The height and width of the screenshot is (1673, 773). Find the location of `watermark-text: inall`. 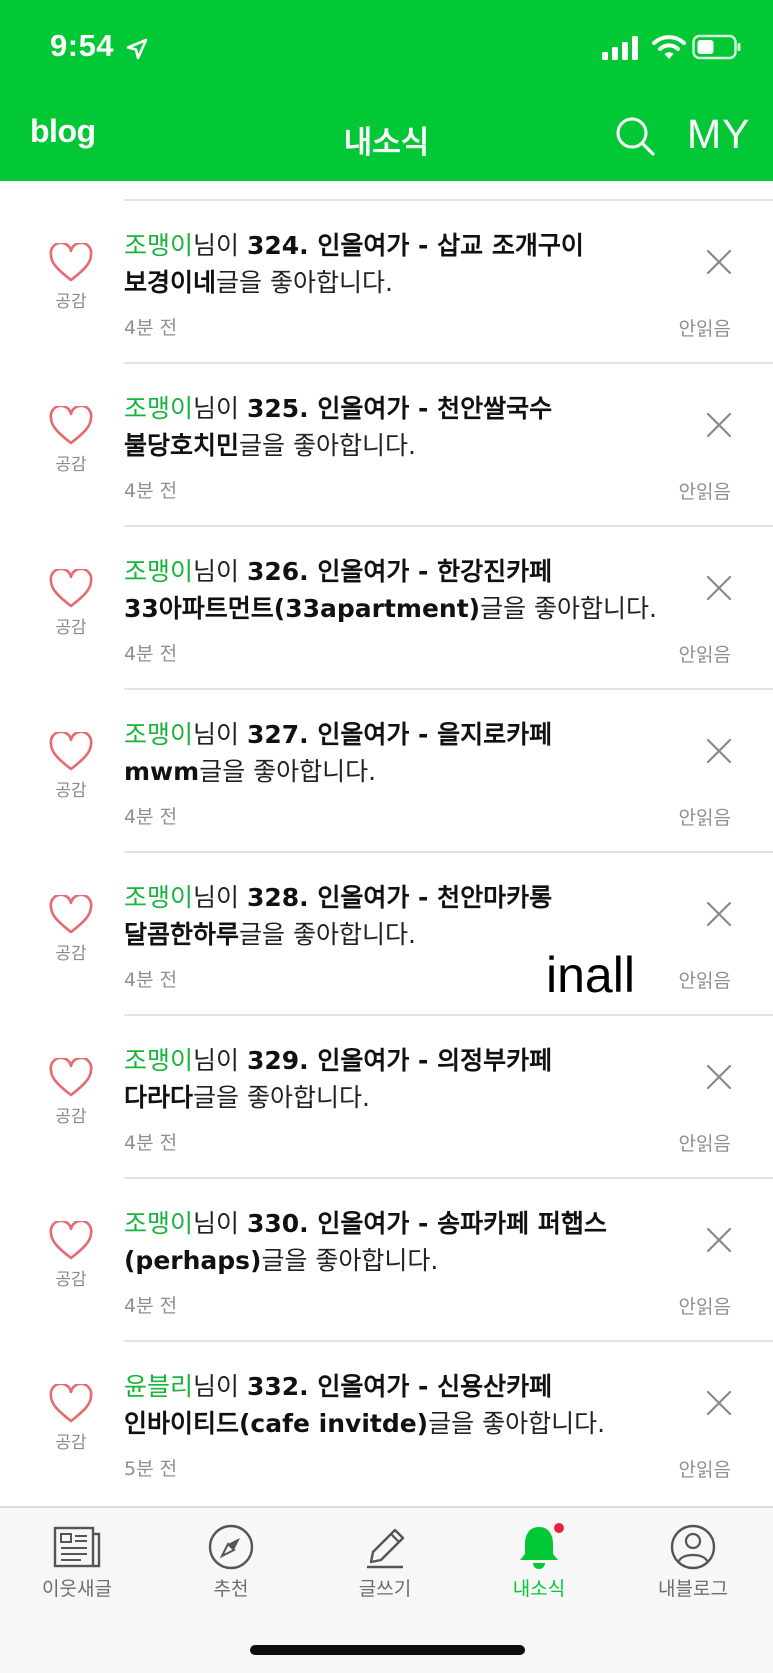

watermark-text: inall is located at coordinates (590, 975).